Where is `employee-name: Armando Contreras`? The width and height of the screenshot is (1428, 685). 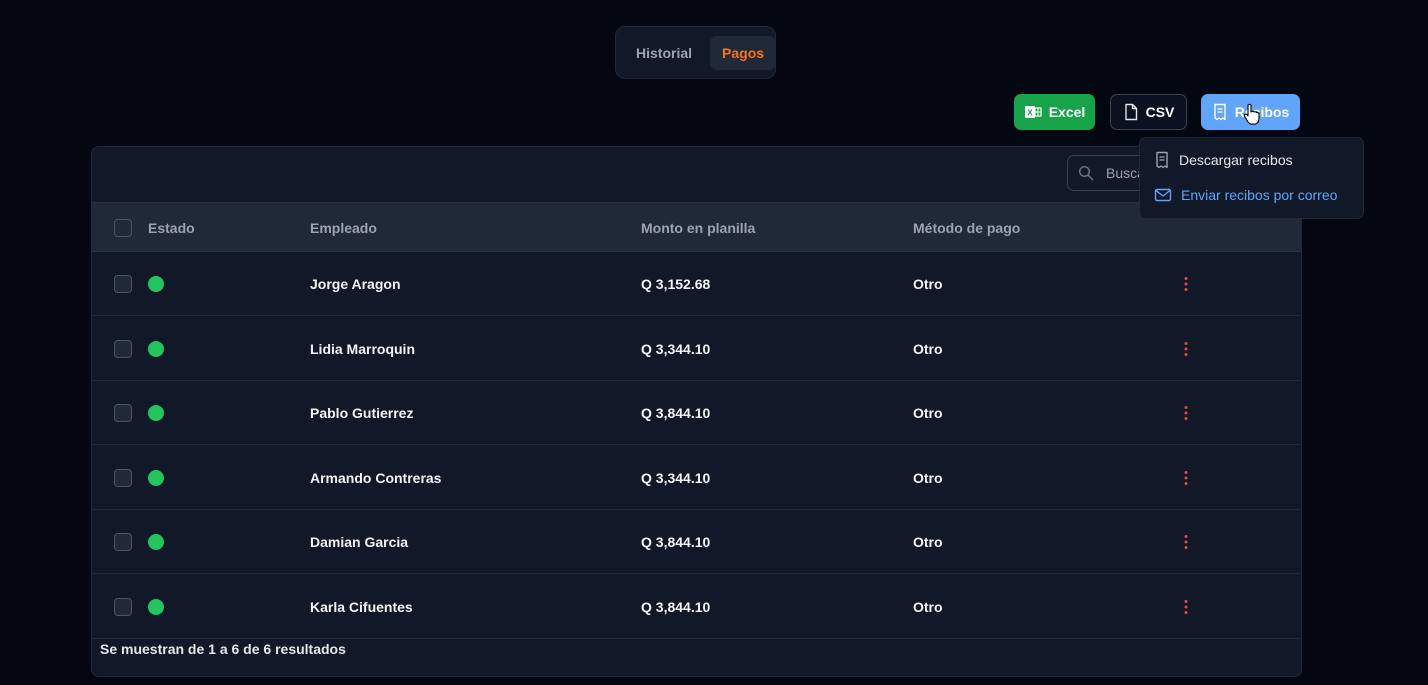 employee-name: Armando Contreras is located at coordinates (376, 477).